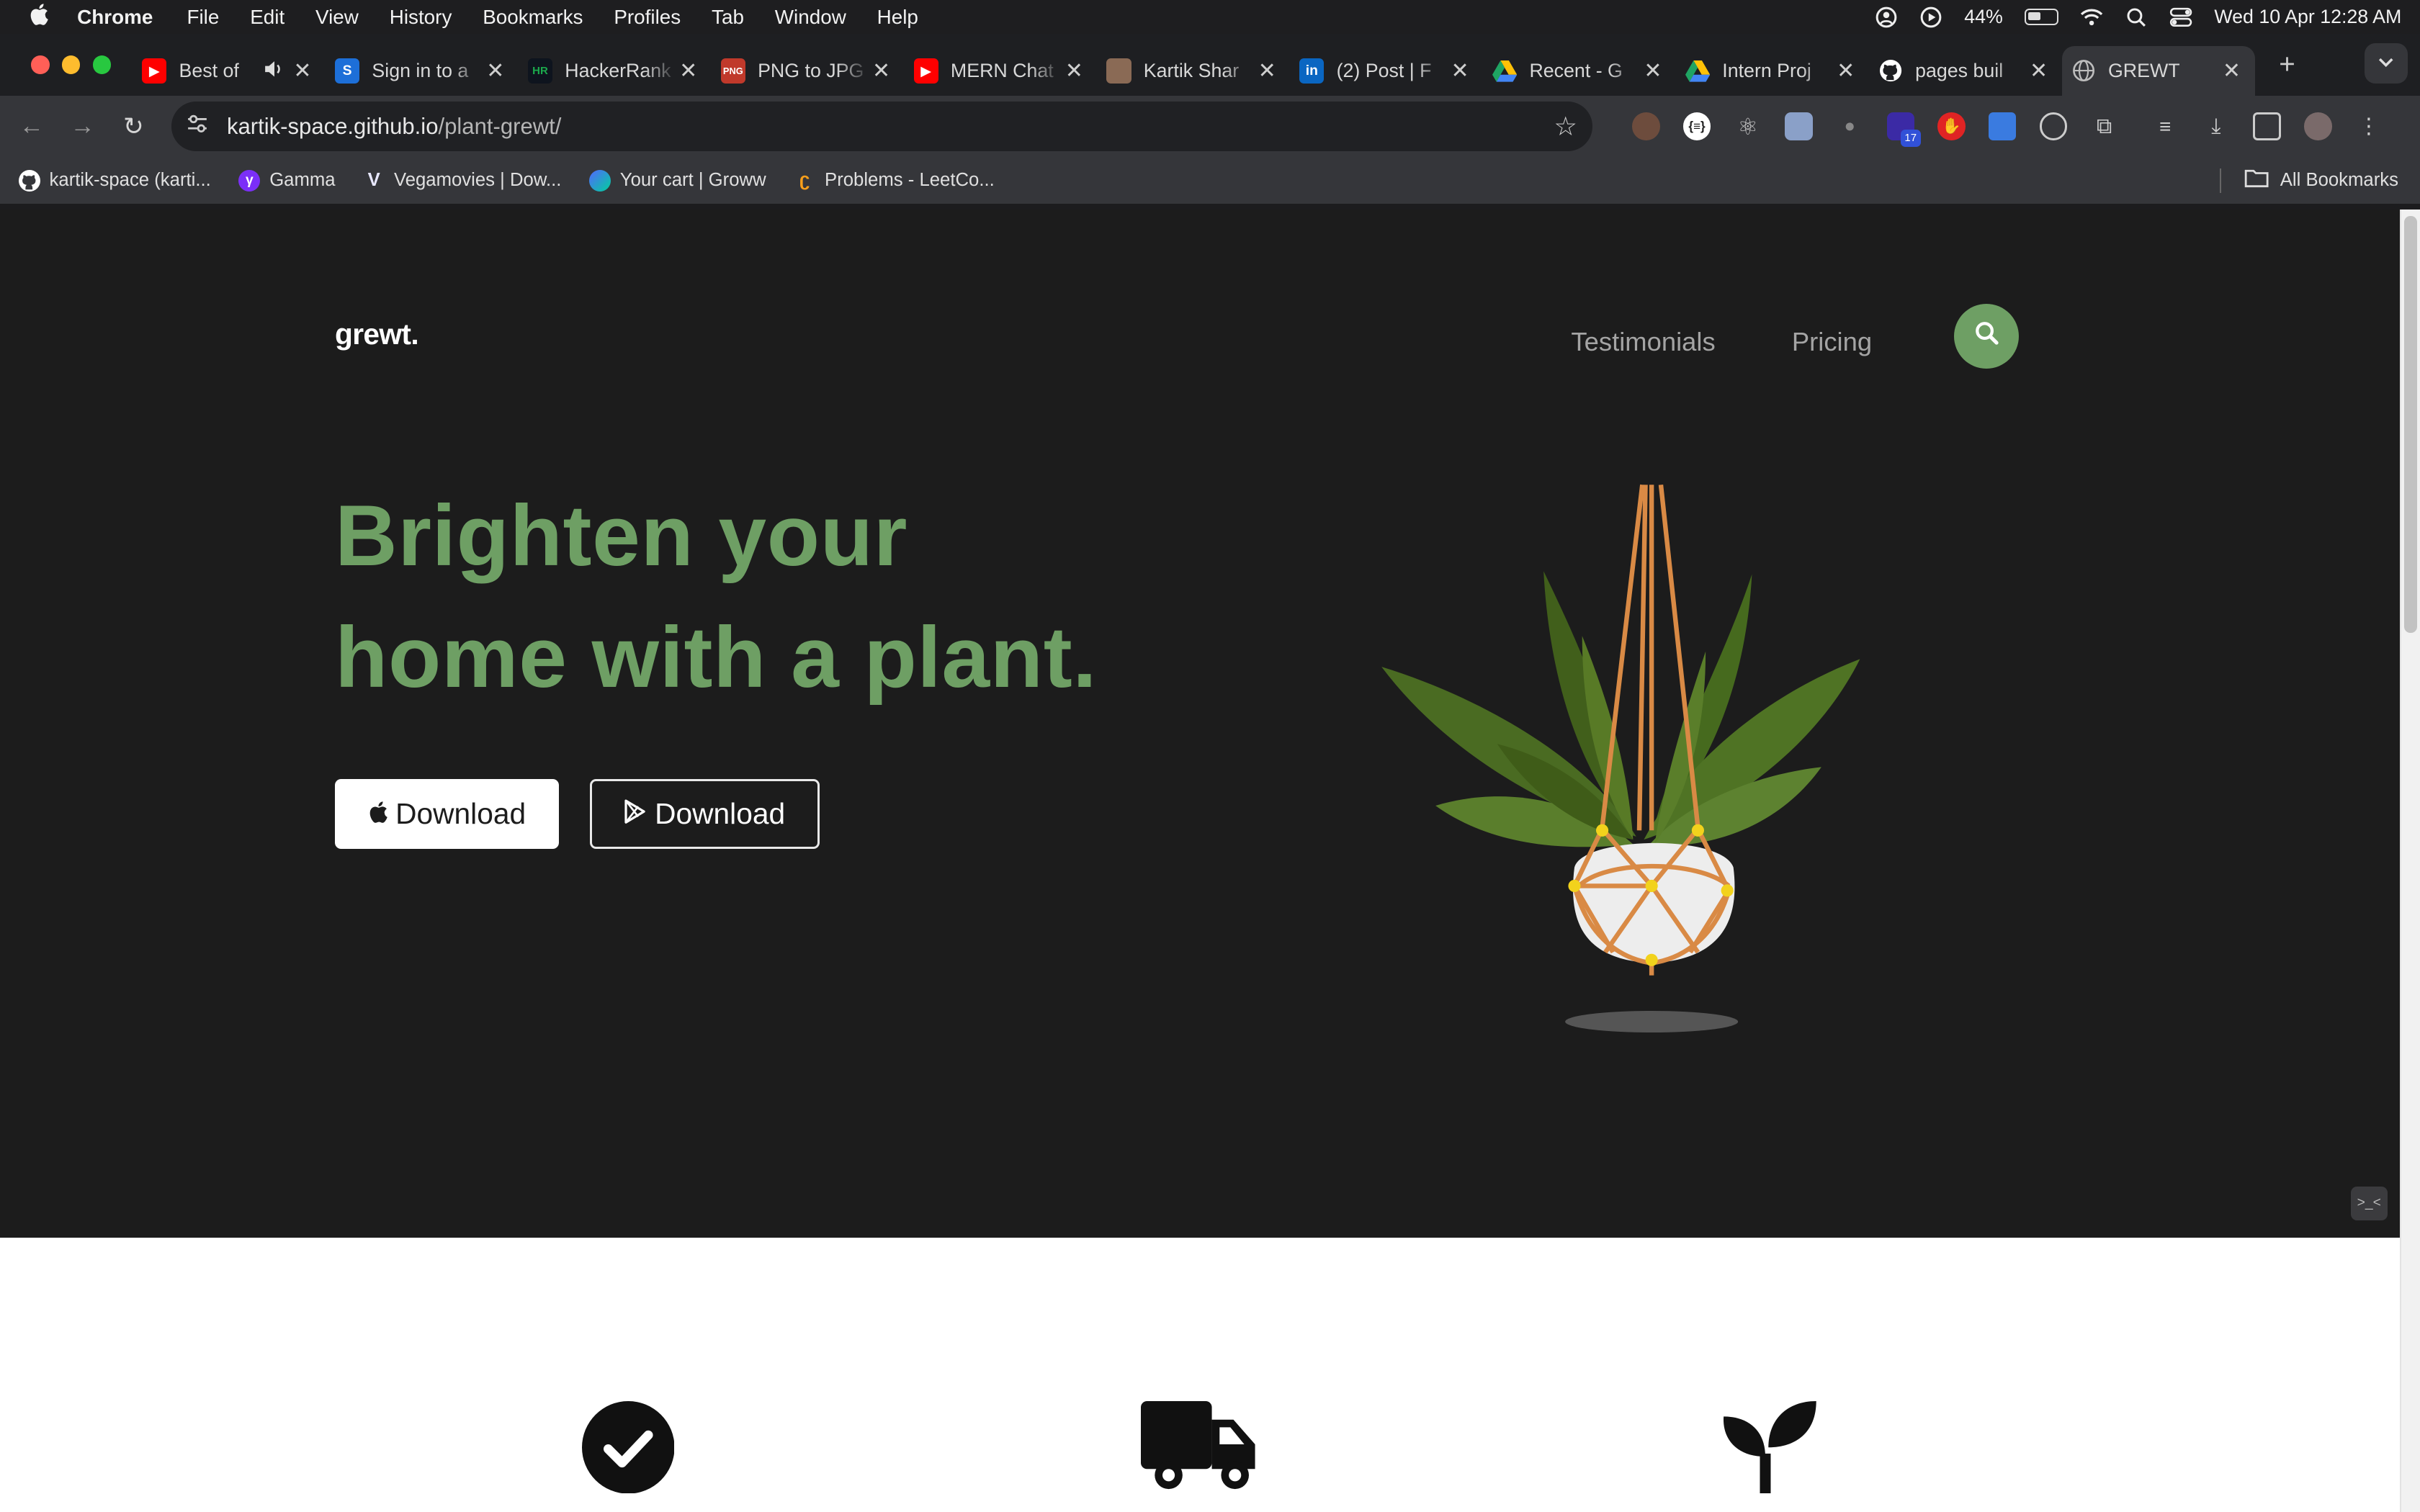 The height and width of the screenshot is (1512, 2420). Describe the element at coordinates (2091, 17) in the screenshot. I see `wifi-icon` at that location.